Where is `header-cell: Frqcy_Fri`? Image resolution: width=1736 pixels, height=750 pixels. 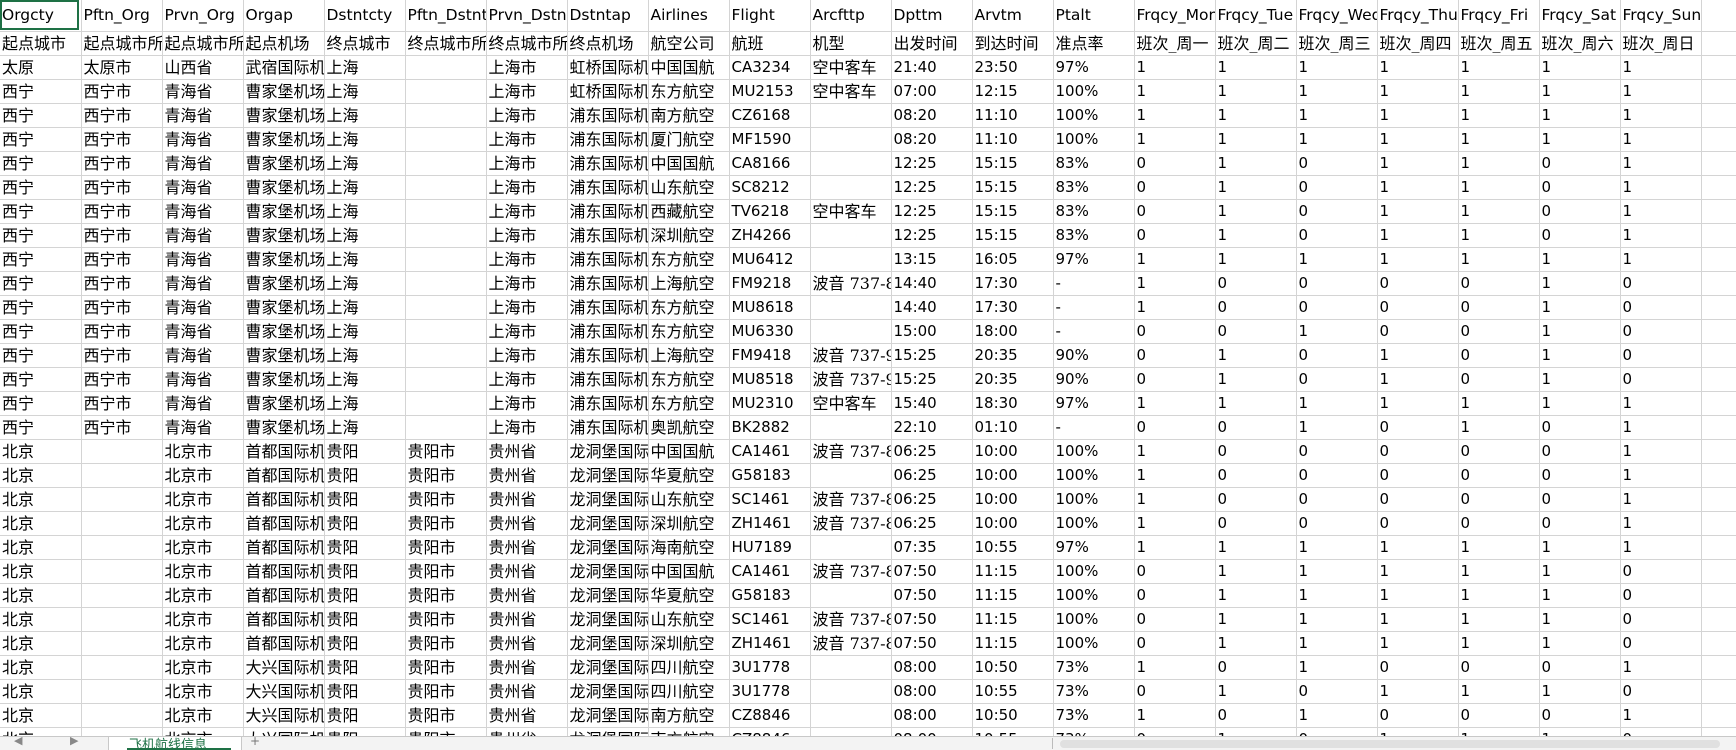
header-cell: Frqcy_Fri is located at coordinates (1499, 16).